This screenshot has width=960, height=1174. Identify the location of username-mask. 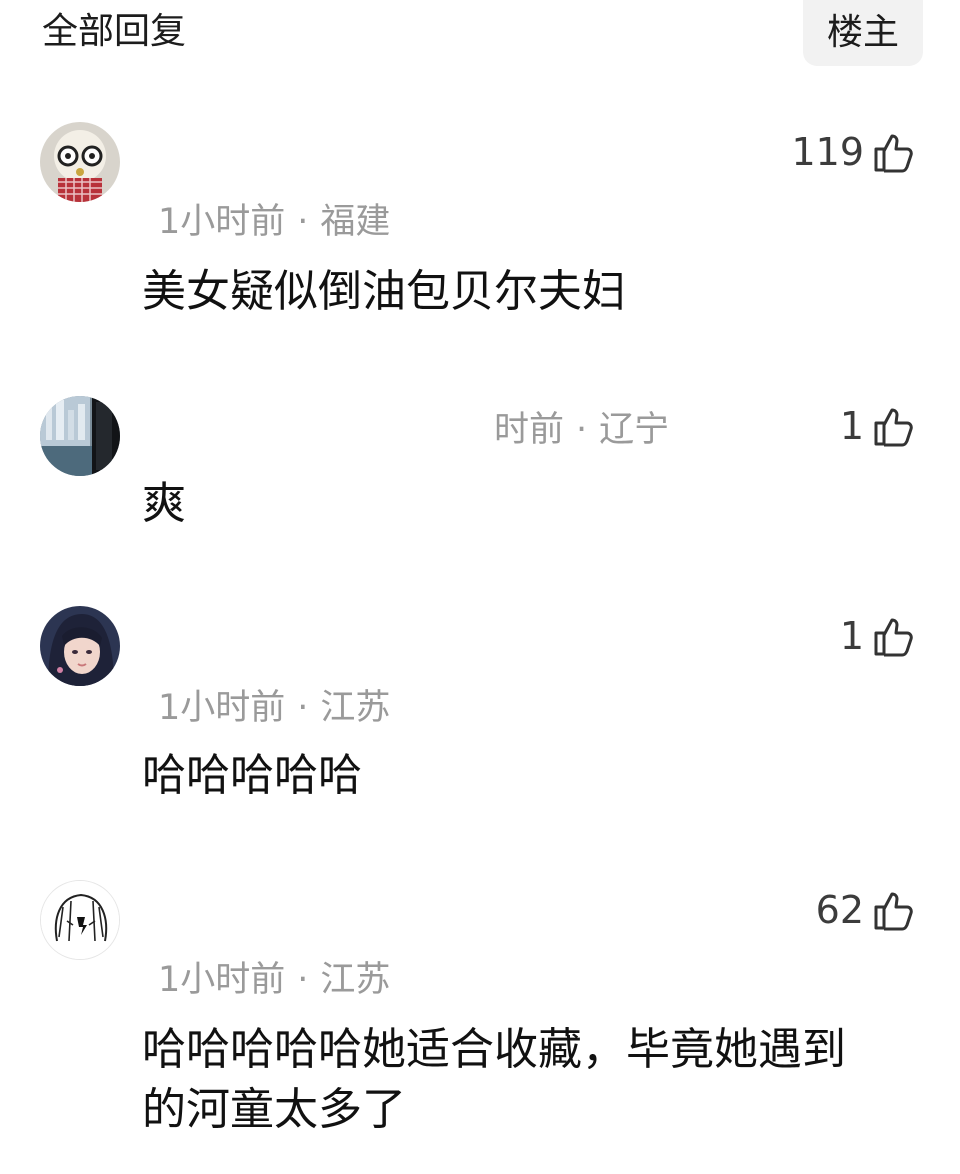
(312, 429).